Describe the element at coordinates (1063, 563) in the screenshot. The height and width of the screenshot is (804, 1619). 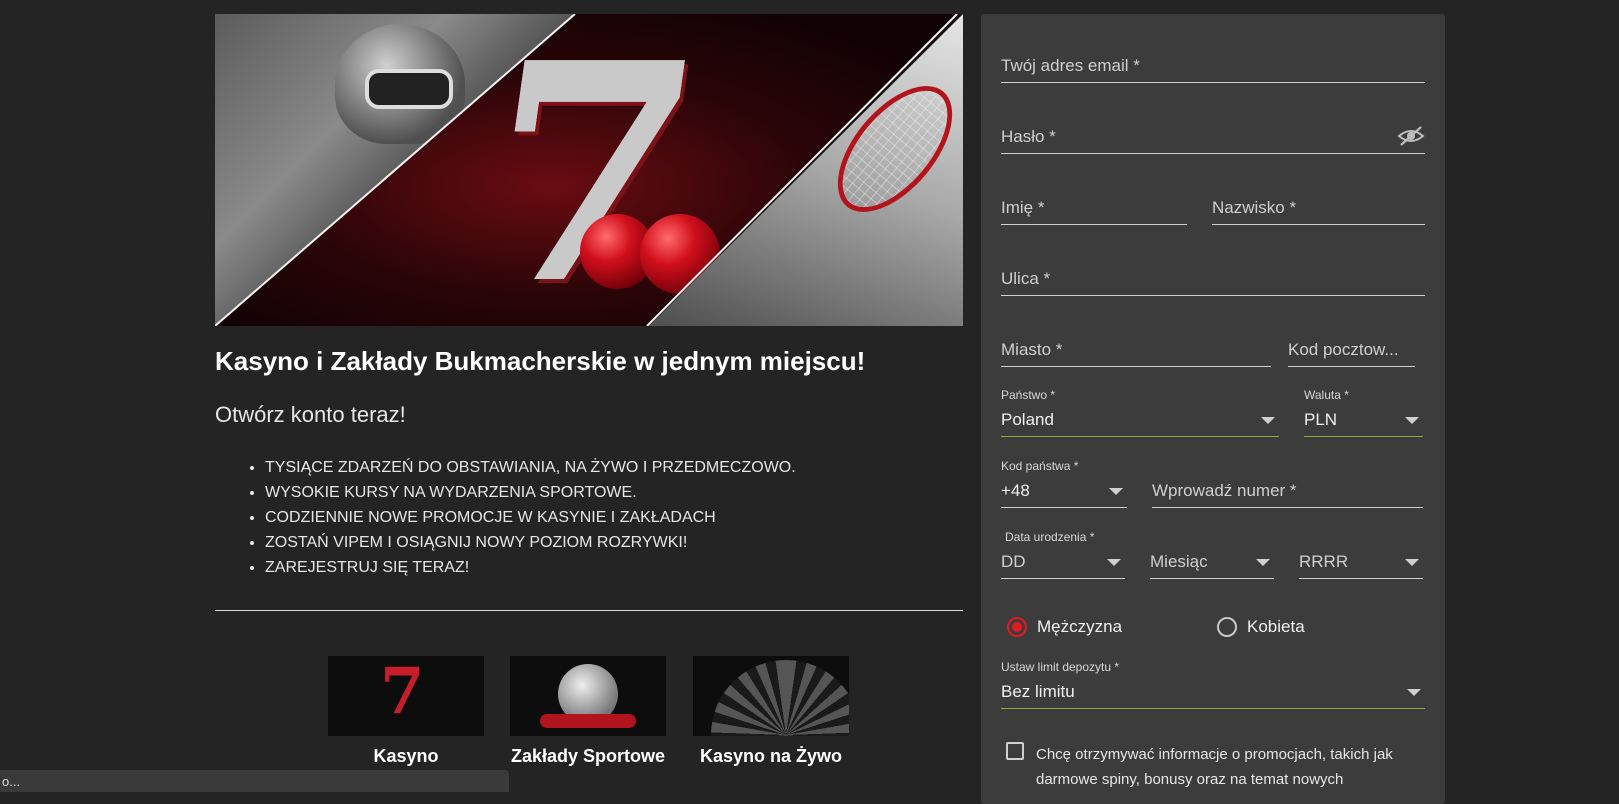
I see `dob-day-select: DD` at that location.